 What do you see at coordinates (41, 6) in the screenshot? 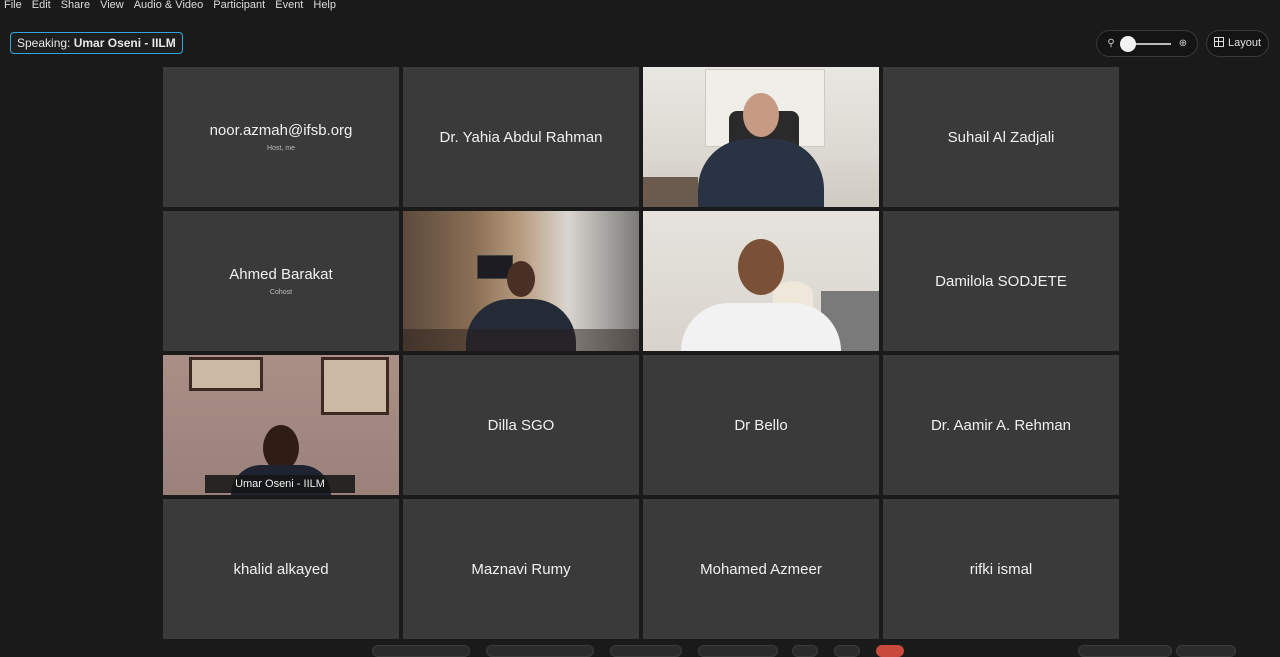
I see `menu-edit: Edit` at bounding box center [41, 6].